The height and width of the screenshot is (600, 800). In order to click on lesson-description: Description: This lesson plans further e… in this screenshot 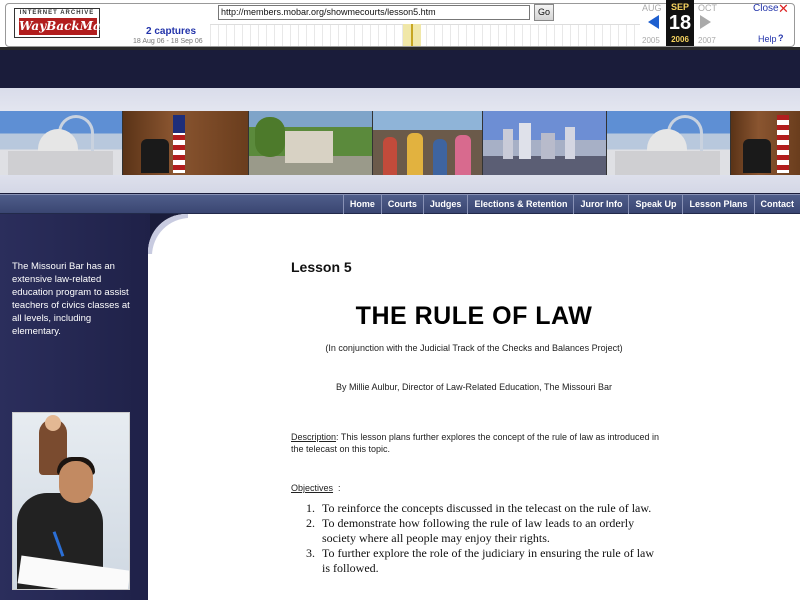, I will do `click(481, 443)`.